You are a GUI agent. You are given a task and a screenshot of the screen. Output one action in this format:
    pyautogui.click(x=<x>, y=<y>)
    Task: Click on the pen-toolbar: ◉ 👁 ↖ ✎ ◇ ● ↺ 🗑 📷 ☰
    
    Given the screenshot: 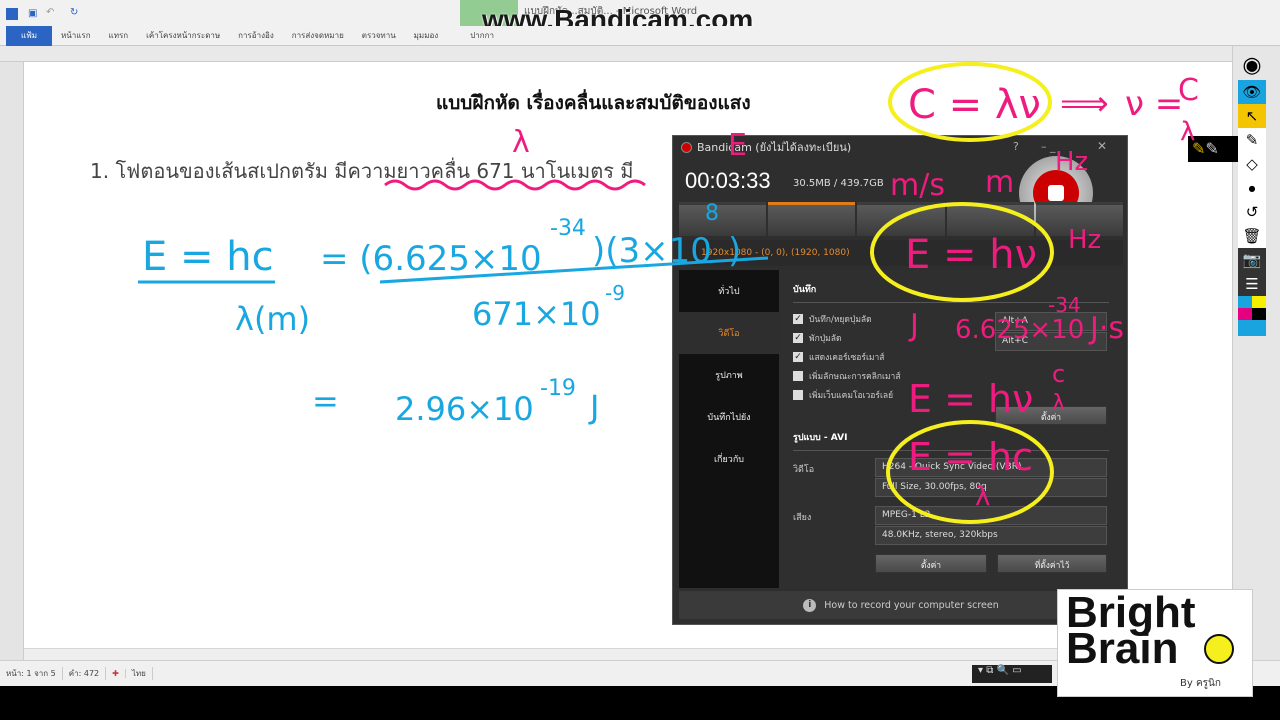 What is the action you would take?
    pyautogui.click(x=1252, y=208)
    